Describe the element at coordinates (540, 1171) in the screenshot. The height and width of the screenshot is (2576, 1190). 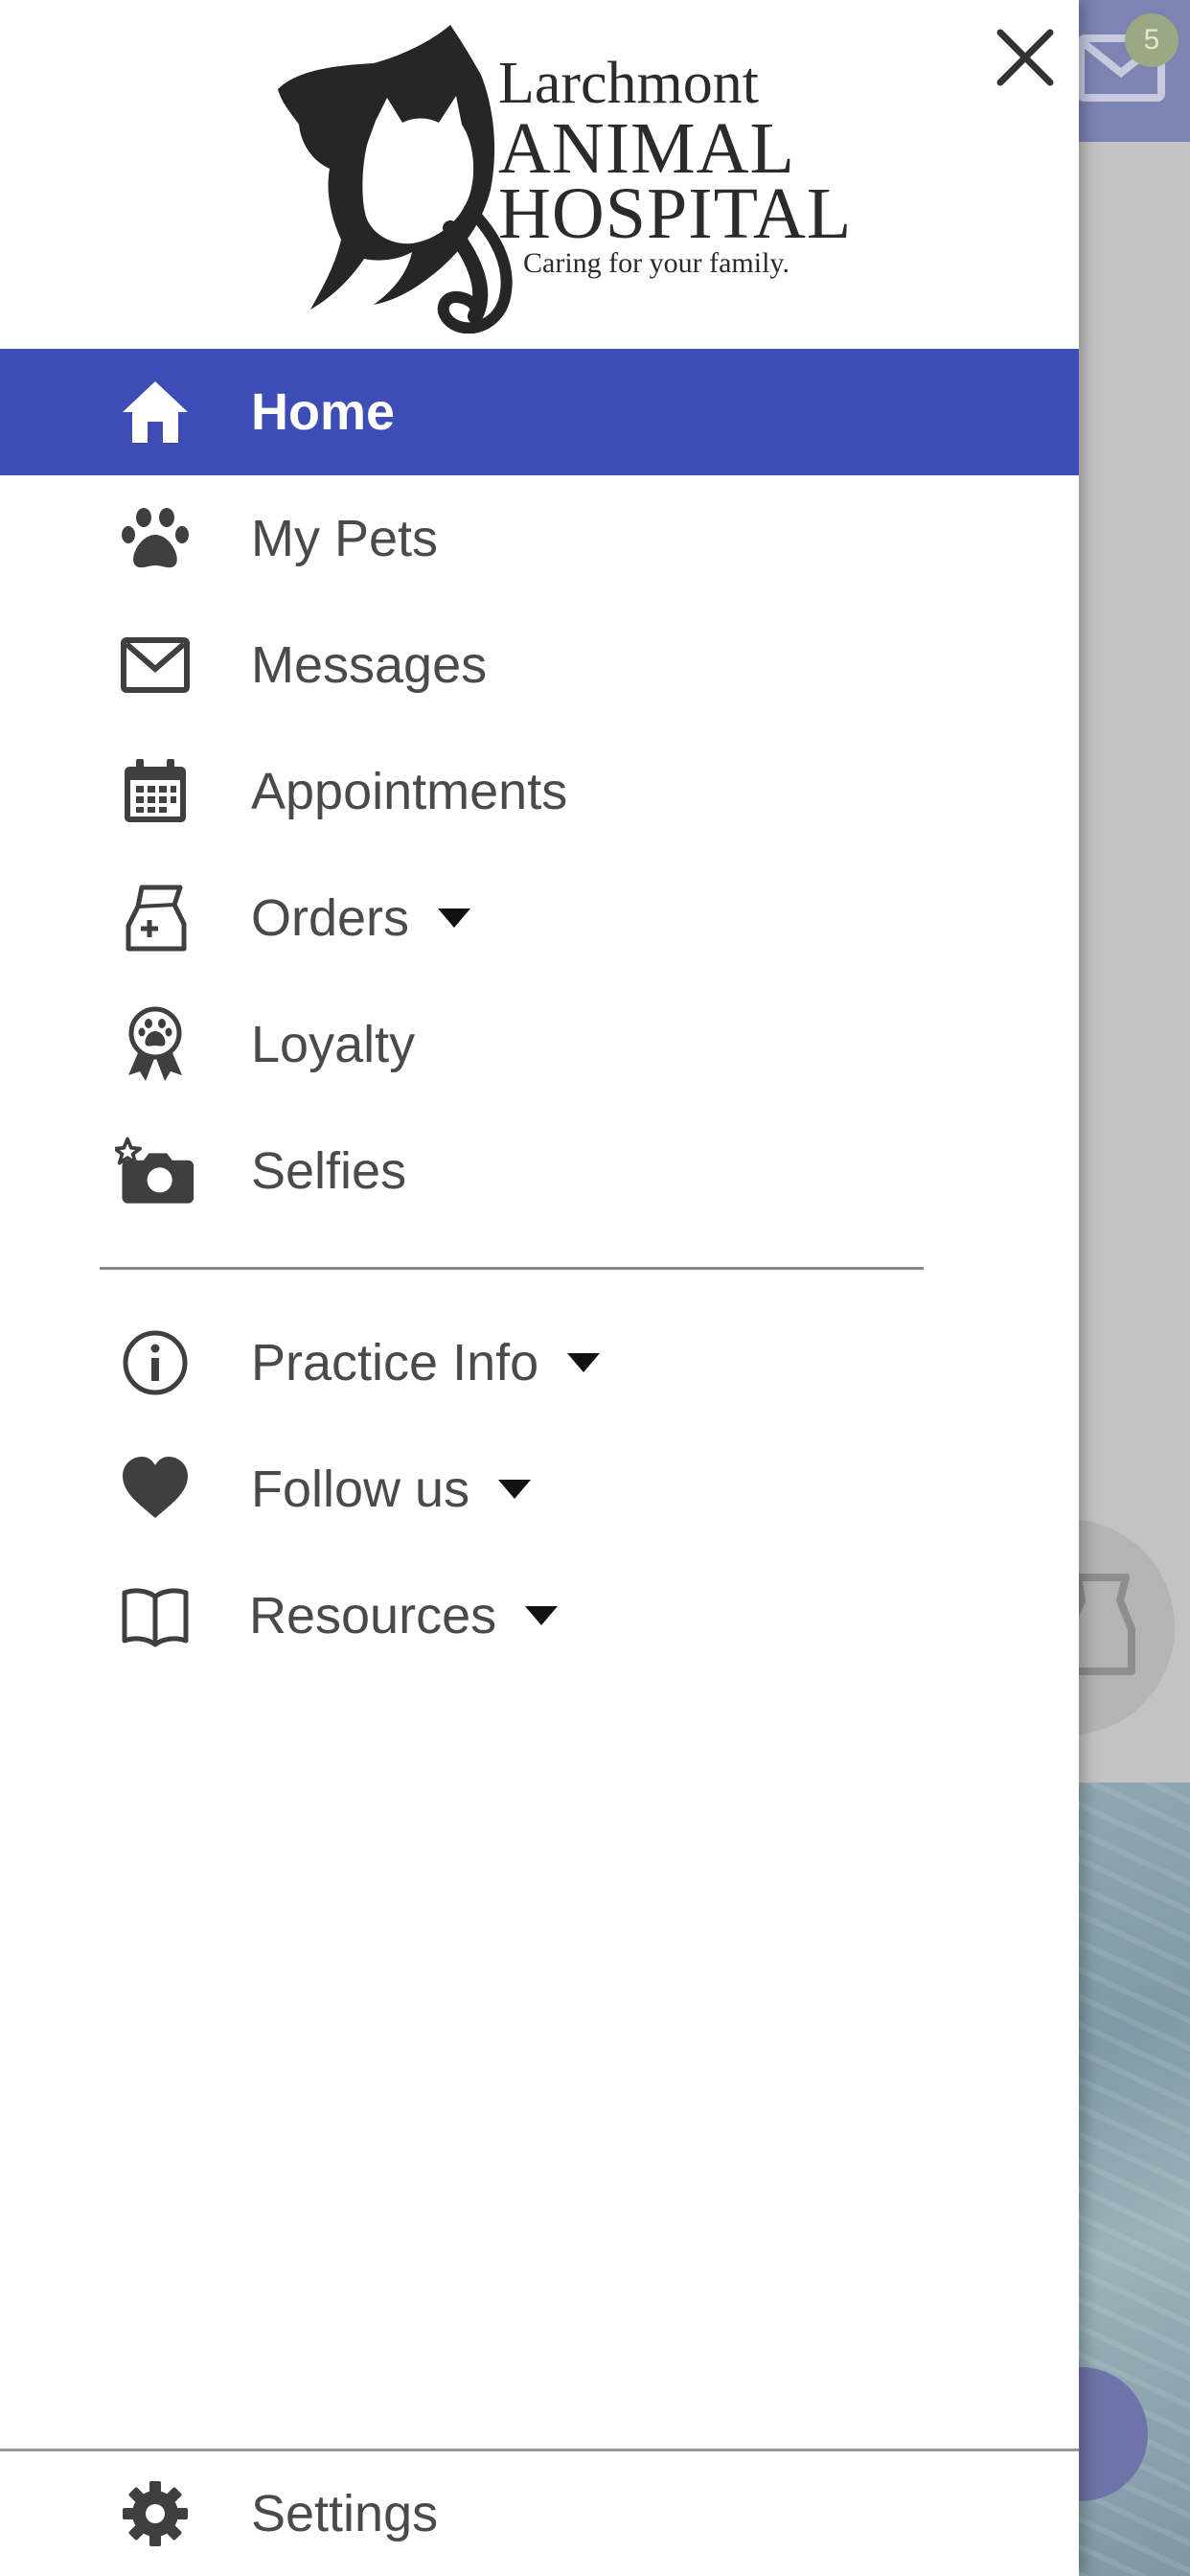
I see `menu-item-selfies: Selfies` at that location.